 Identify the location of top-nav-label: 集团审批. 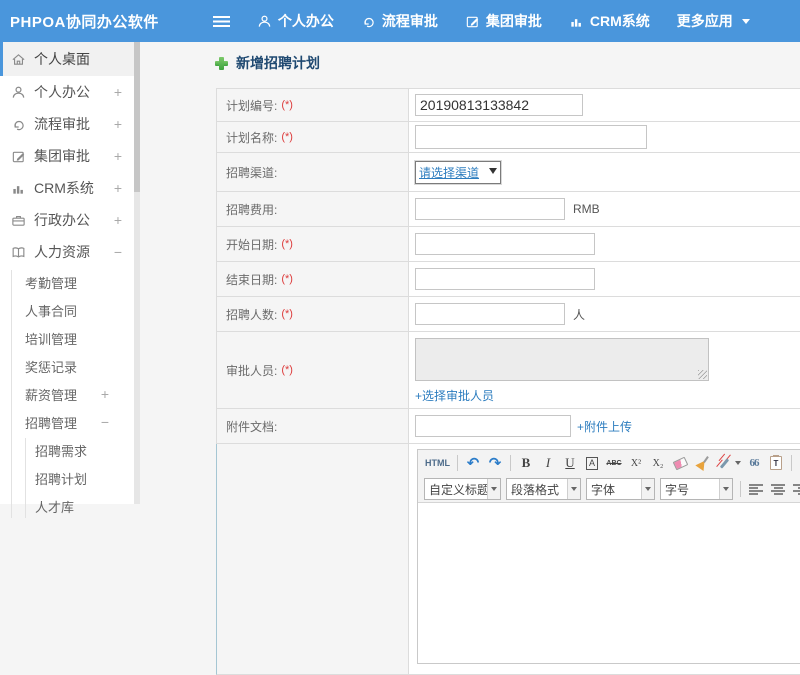
(513, 21).